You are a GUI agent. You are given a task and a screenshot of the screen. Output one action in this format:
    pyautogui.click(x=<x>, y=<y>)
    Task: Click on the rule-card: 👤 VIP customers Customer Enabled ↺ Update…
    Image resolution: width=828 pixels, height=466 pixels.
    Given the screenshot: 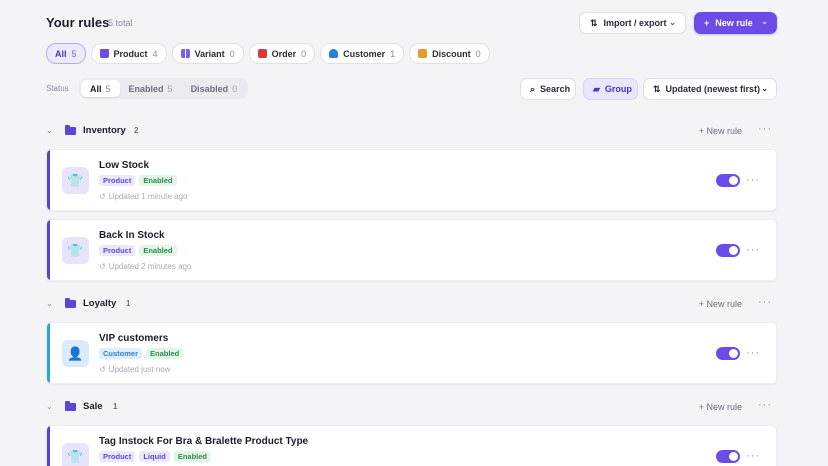 What is the action you would take?
    pyautogui.click(x=411, y=353)
    